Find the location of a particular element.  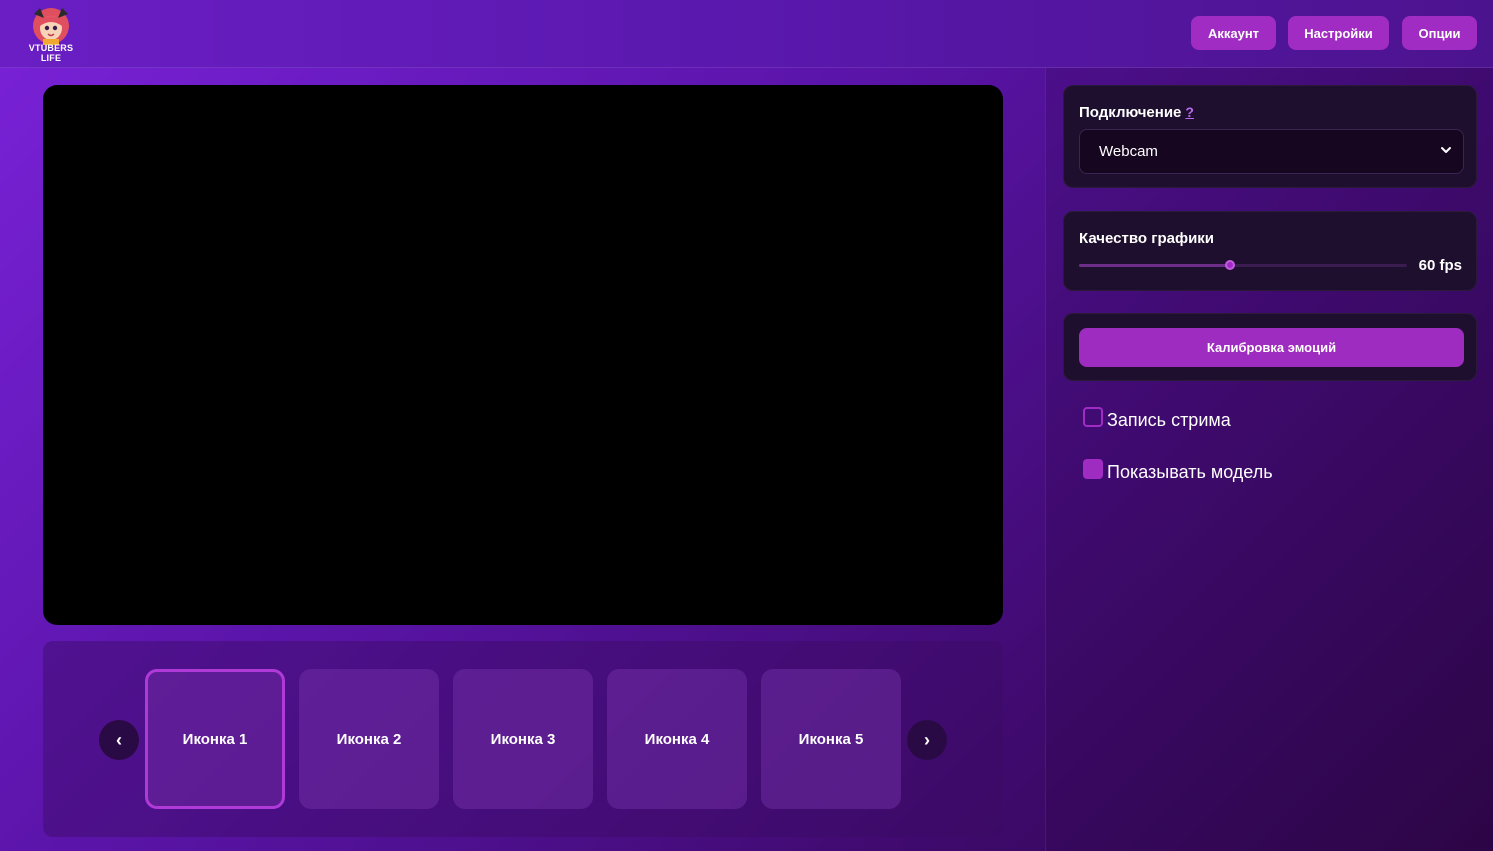

connection-card: Подключение? Webcam is located at coordinates (1270, 136).